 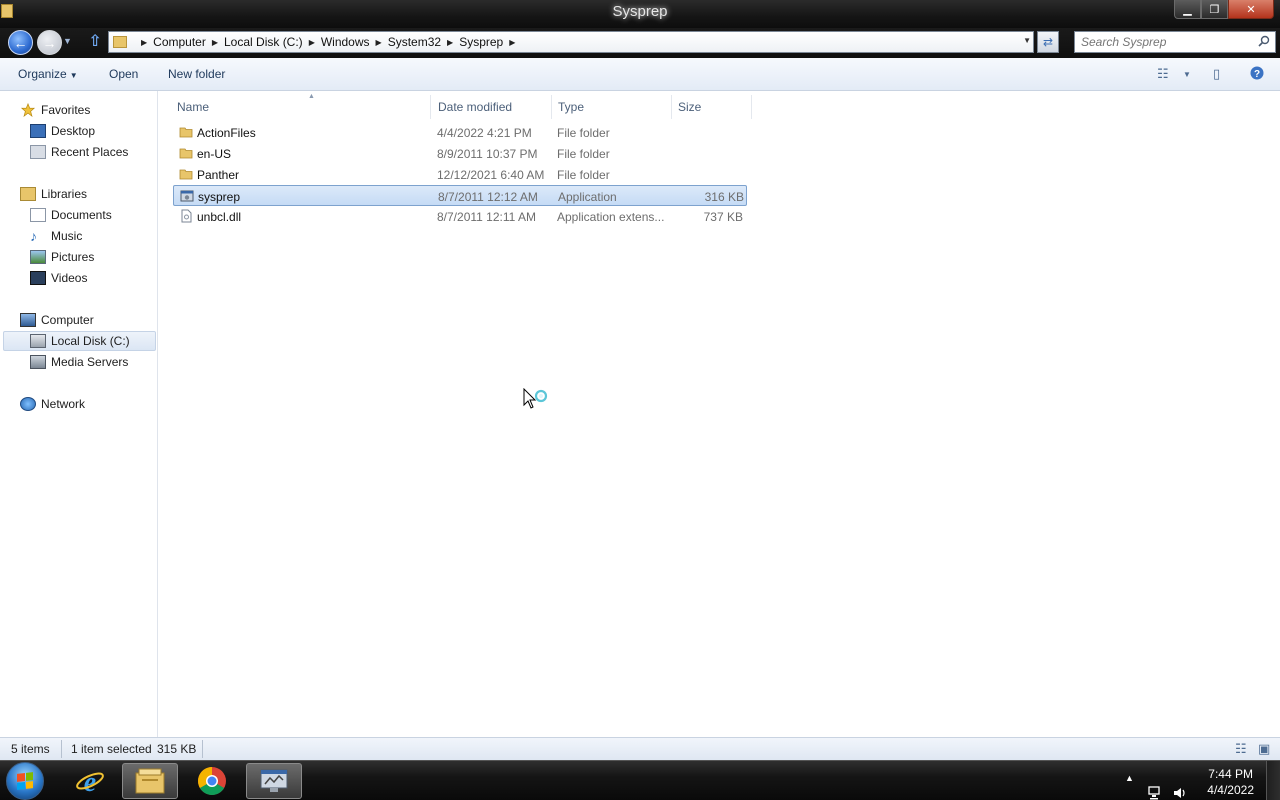 What do you see at coordinates (1273, 780) in the screenshot?
I see `show-desktop-button` at bounding box center [1273, 780].